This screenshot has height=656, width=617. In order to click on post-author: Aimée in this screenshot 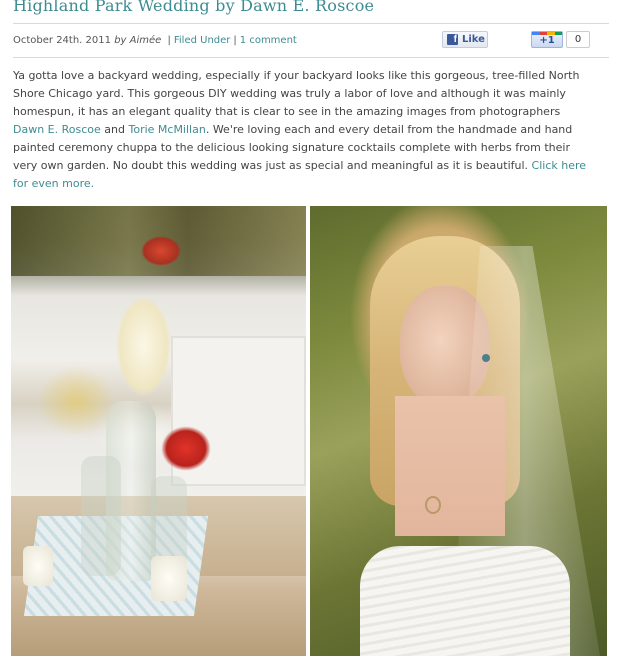, I will do `click(145, 40)`.